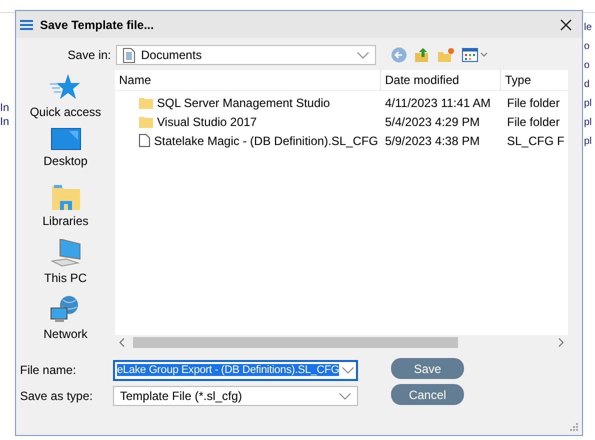 Image resolution: width=595 pixels, height=440 pixels. Describe the element at coordinates (574, 427) in the screenshot. I see `resize-grip-icon` at that location.